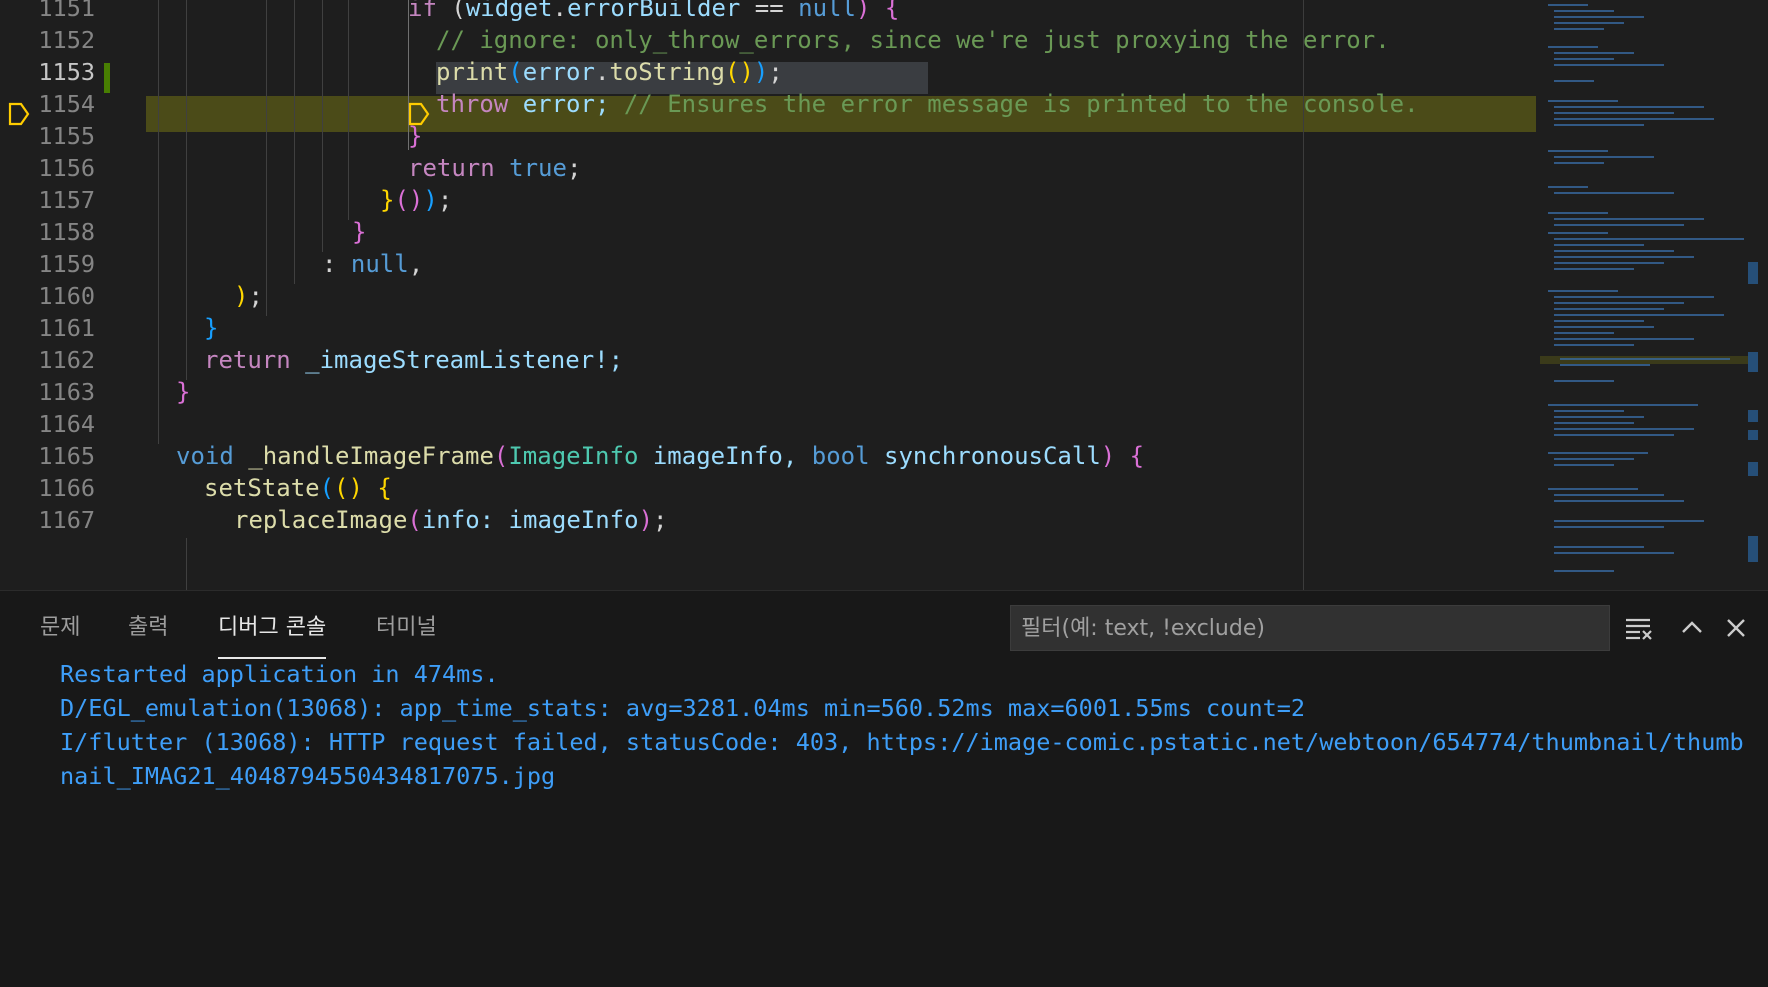 Image resolution: width=1768 pixels, height=987 pixels. What do you see at coordinates (1654, 295) in the screenshot?
I see `minimap` at bounding box center [1654, 295].